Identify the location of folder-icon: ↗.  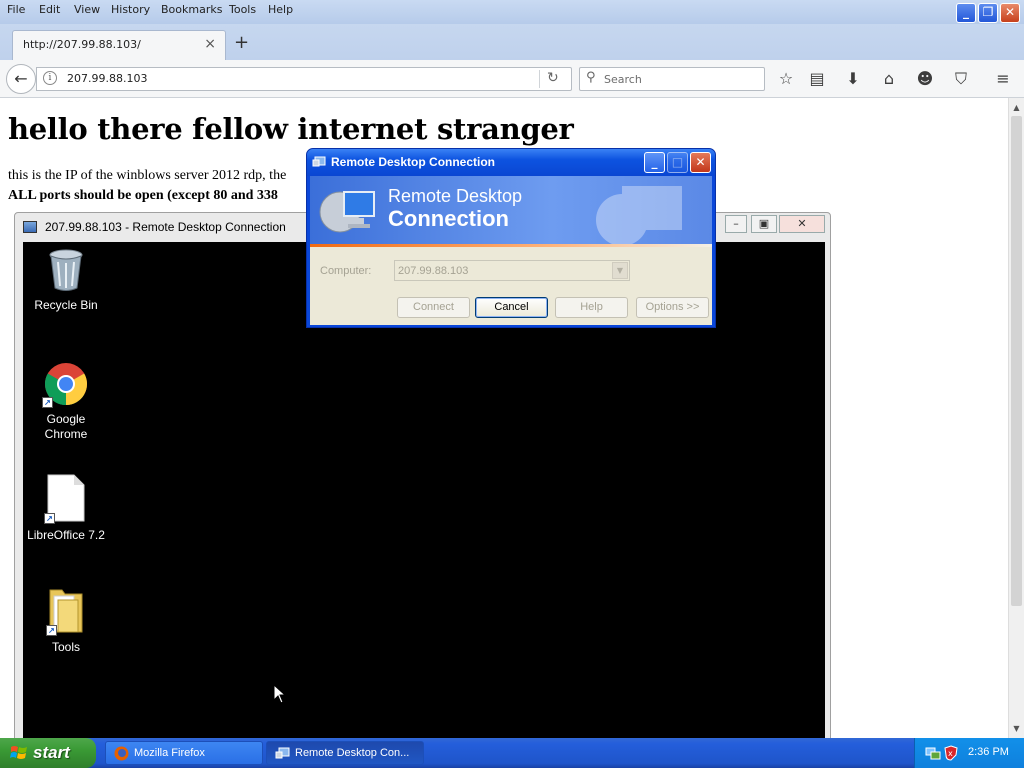
(65, 611).